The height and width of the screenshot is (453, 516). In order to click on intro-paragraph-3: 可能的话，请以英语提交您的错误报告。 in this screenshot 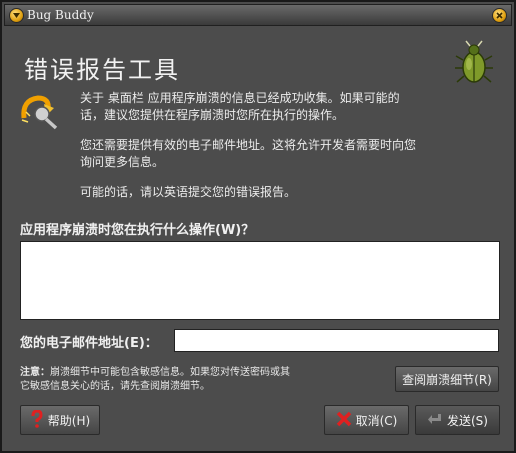, I will do `click(188, 192)`.